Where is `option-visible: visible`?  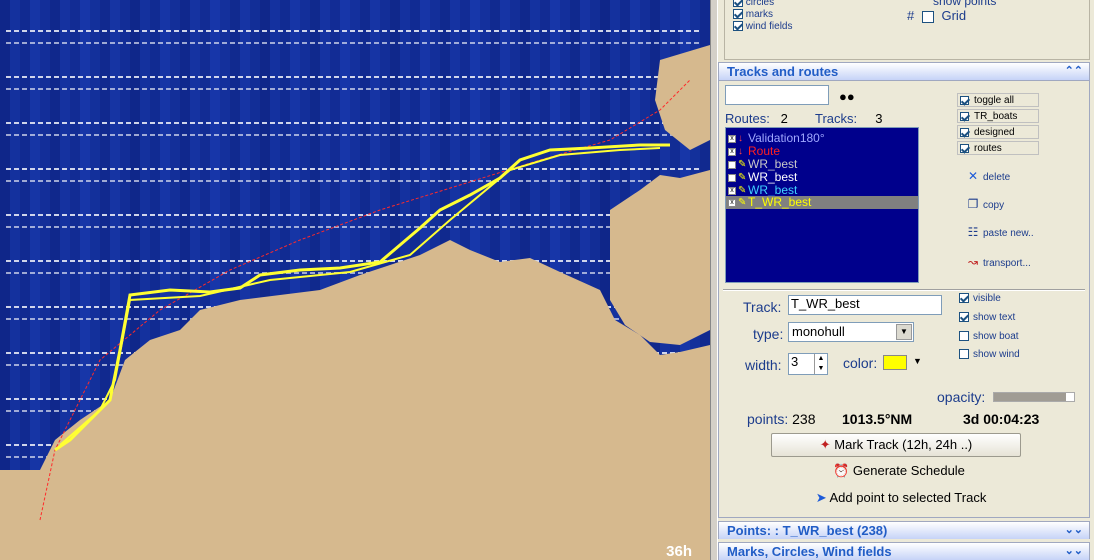
option-visible: visible is located at coordinates (980, 298).